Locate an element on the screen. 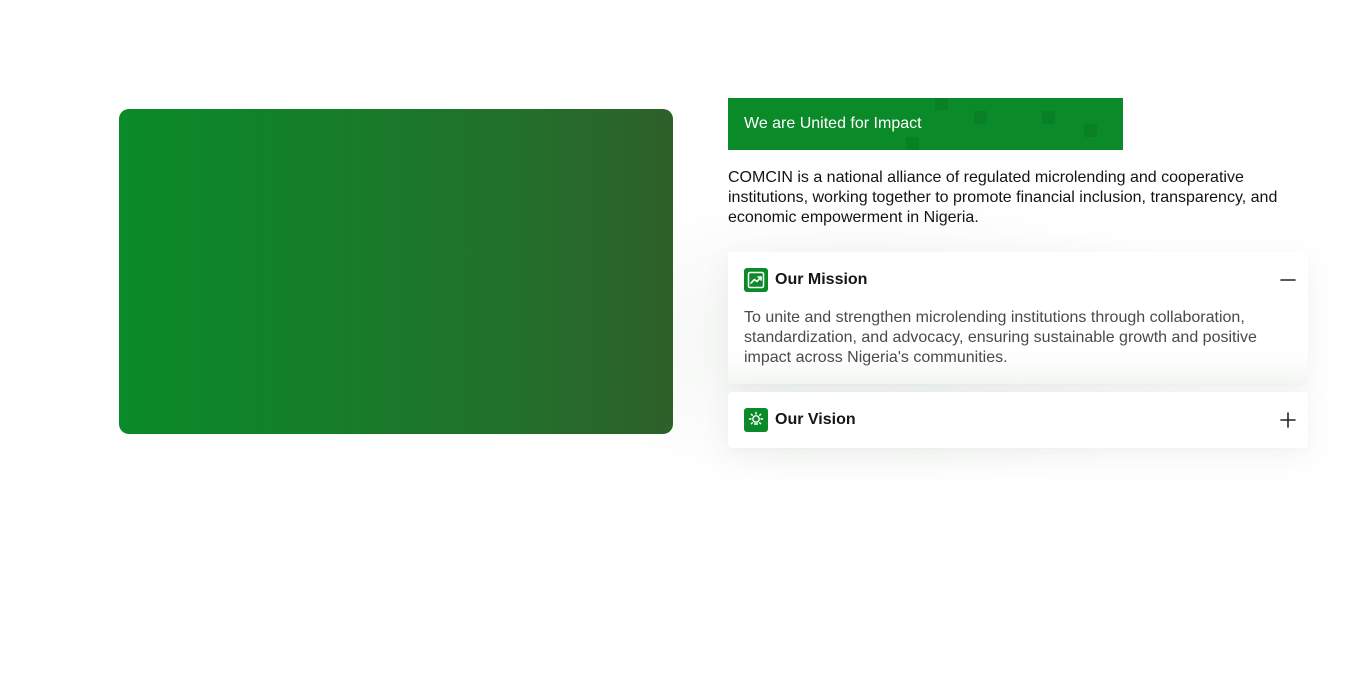  plus-icon is located at coordinates (1288, 420).